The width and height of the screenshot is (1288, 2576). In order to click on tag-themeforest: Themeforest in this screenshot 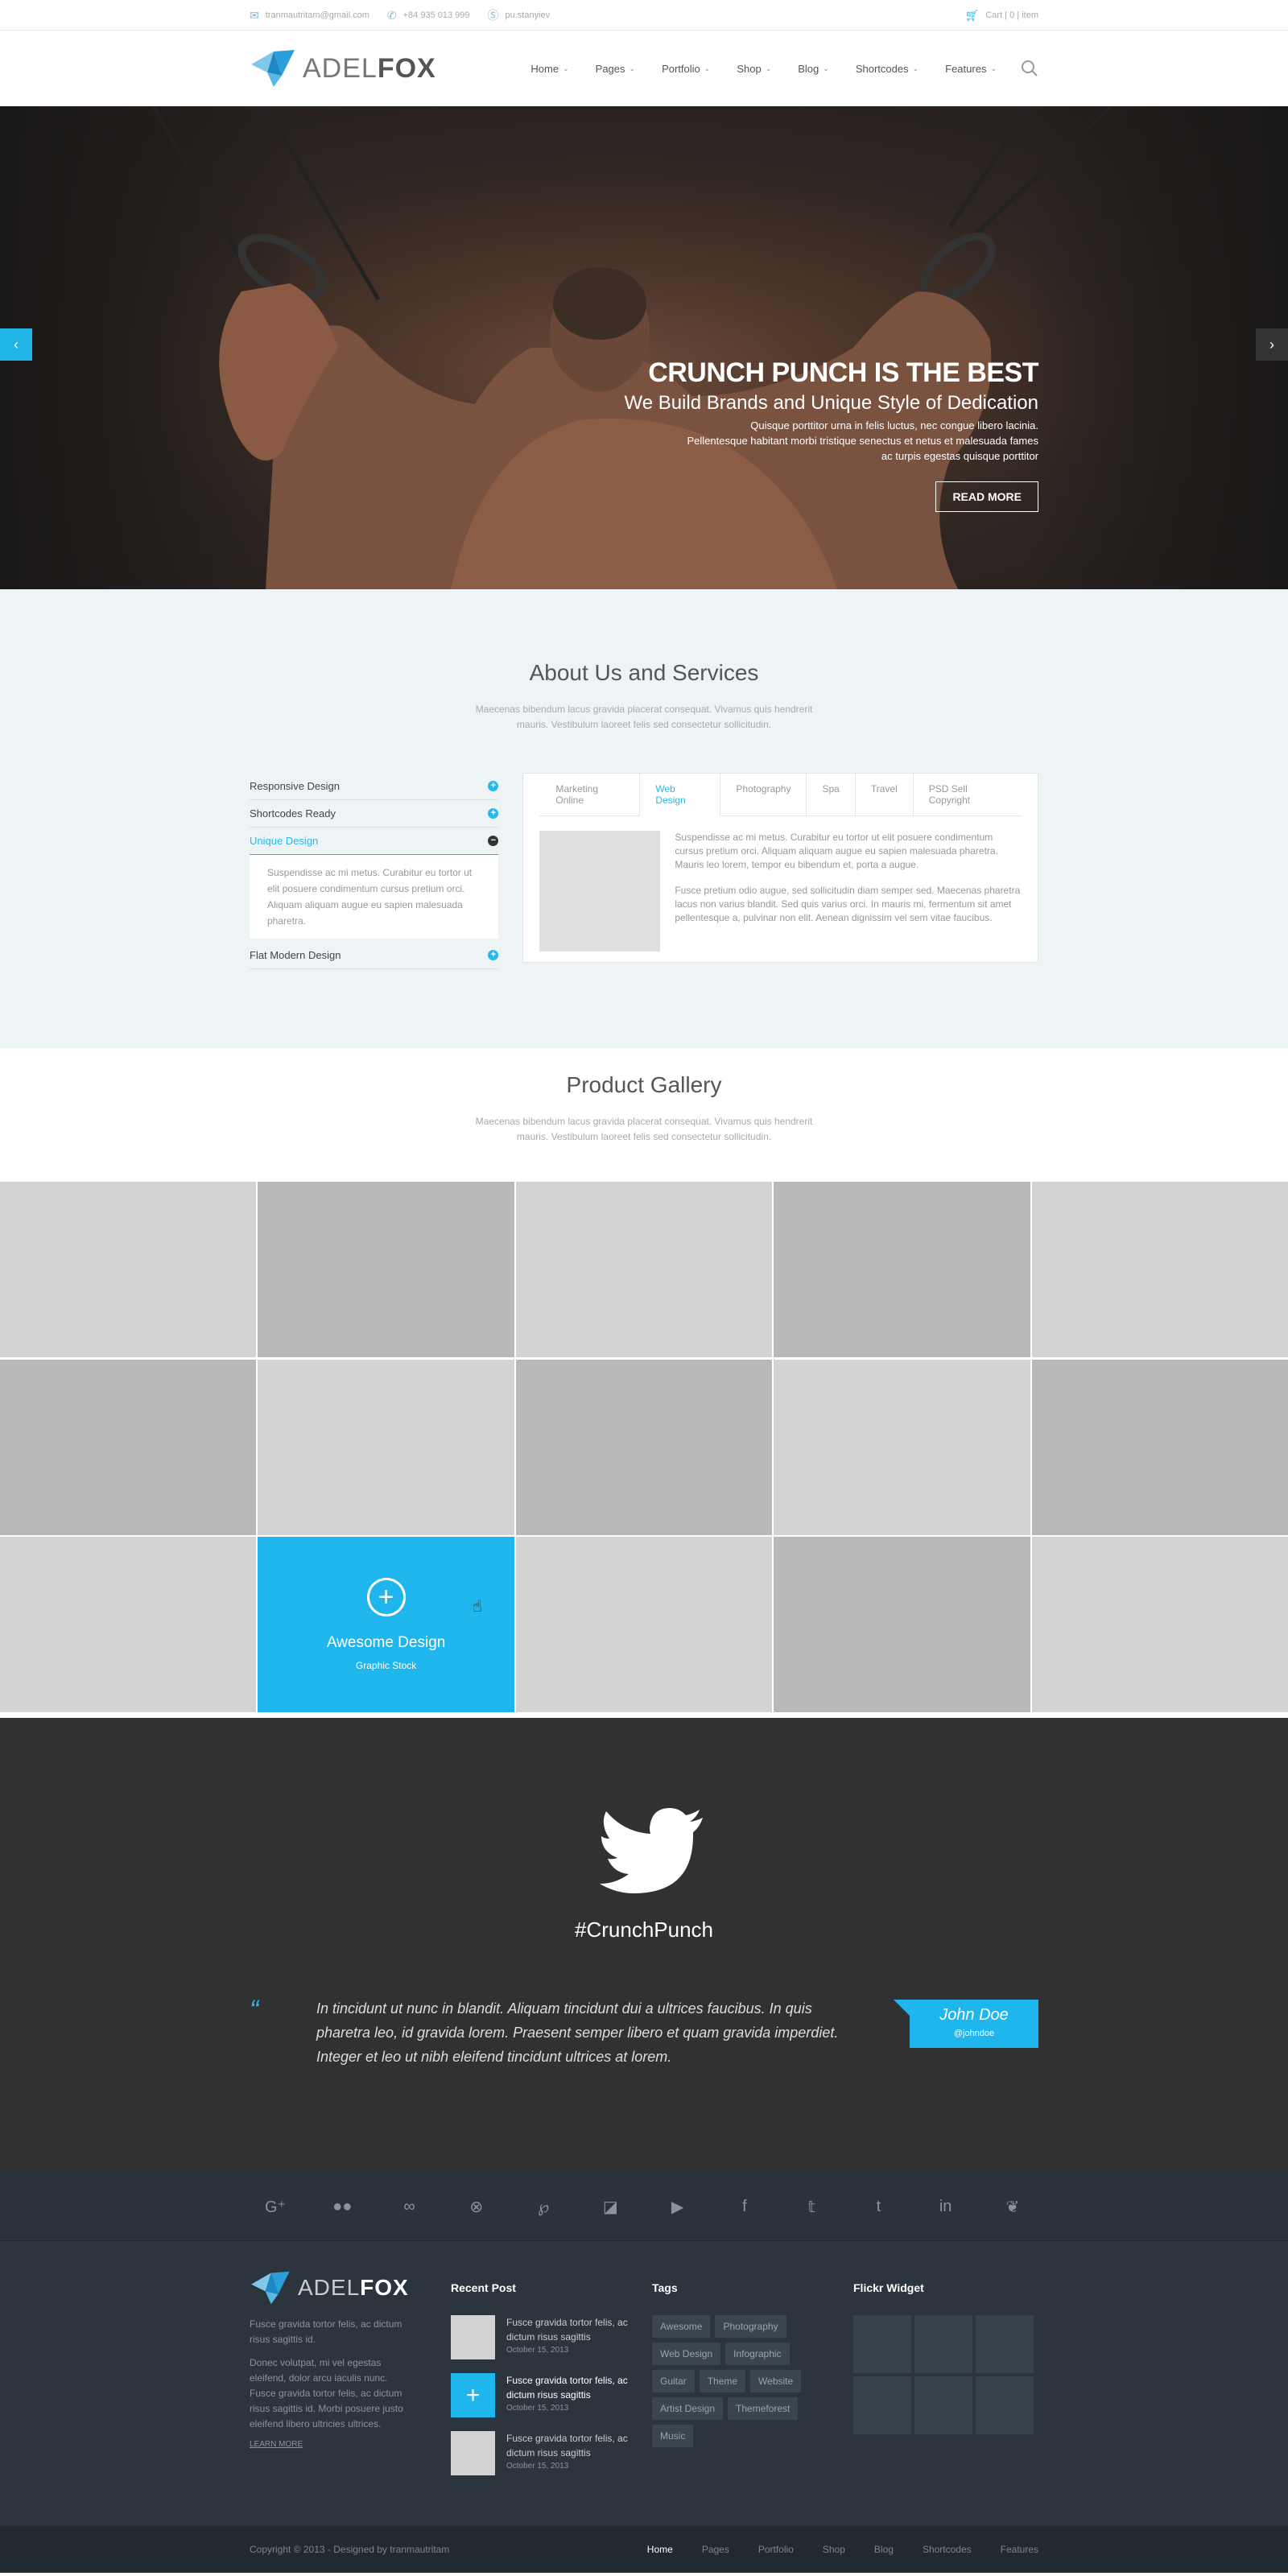, I will do `click(763, 2408)`.